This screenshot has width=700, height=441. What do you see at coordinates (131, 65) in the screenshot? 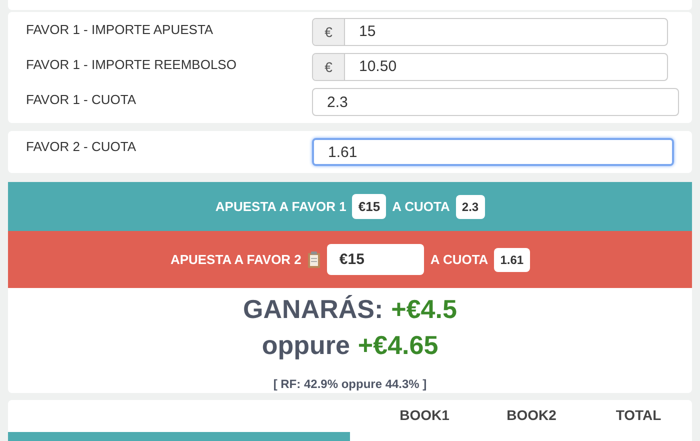
I see `field-label: FAVOR 1 - IMPORTE REEMBOLSO` at bounding box center [131, 65].